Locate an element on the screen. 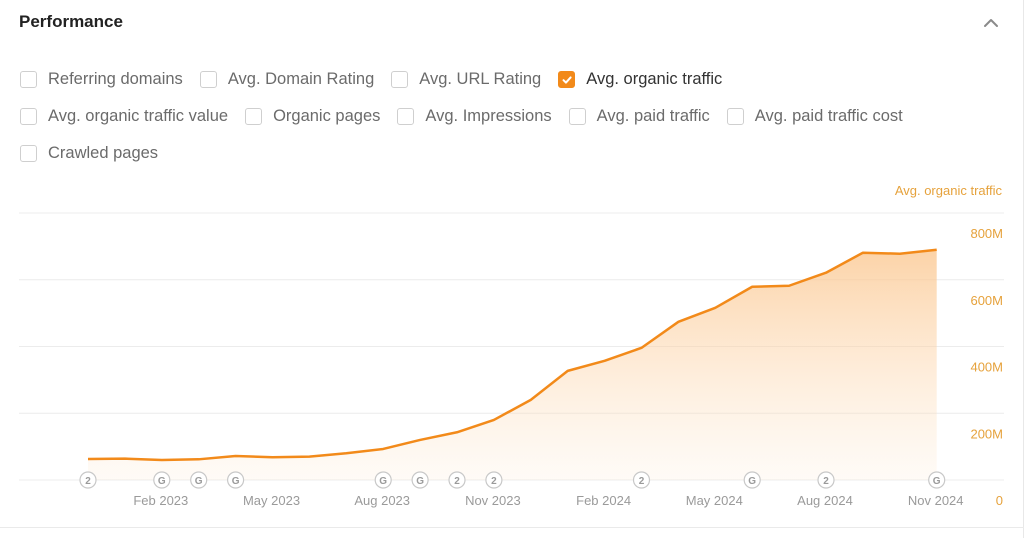 The image size is (1024, 538). y-tick-label: 800M is located at coordinates (986, 233).